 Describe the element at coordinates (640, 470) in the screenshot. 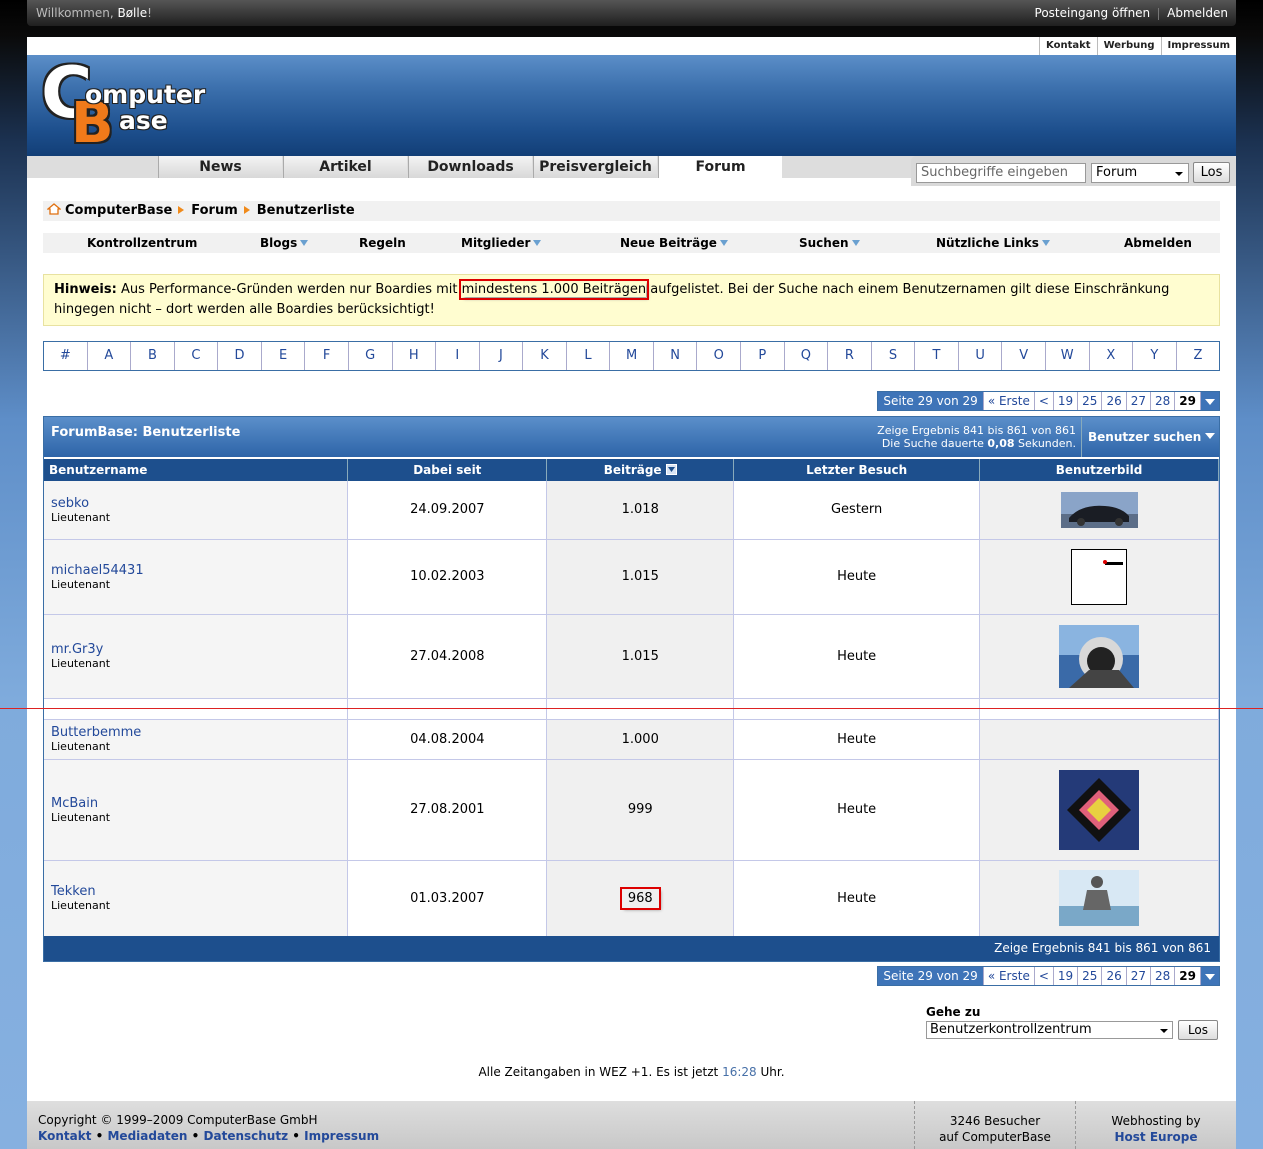

I see `col-posts: Beiträge` at that location.